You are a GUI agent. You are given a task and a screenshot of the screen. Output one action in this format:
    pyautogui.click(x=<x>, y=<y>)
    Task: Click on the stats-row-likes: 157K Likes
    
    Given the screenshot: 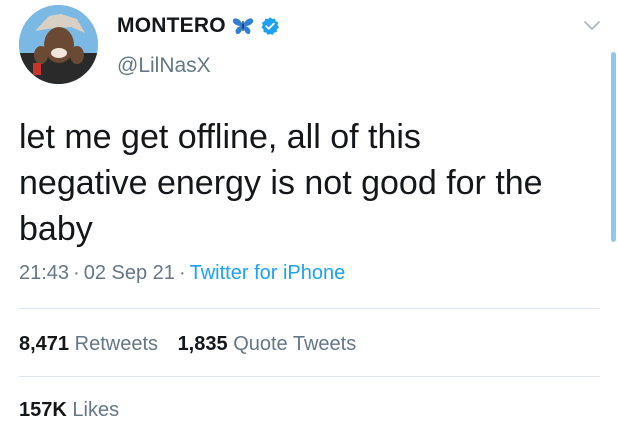 What is the action you would take?
    pyautogui.click(x=76, y=410)
    